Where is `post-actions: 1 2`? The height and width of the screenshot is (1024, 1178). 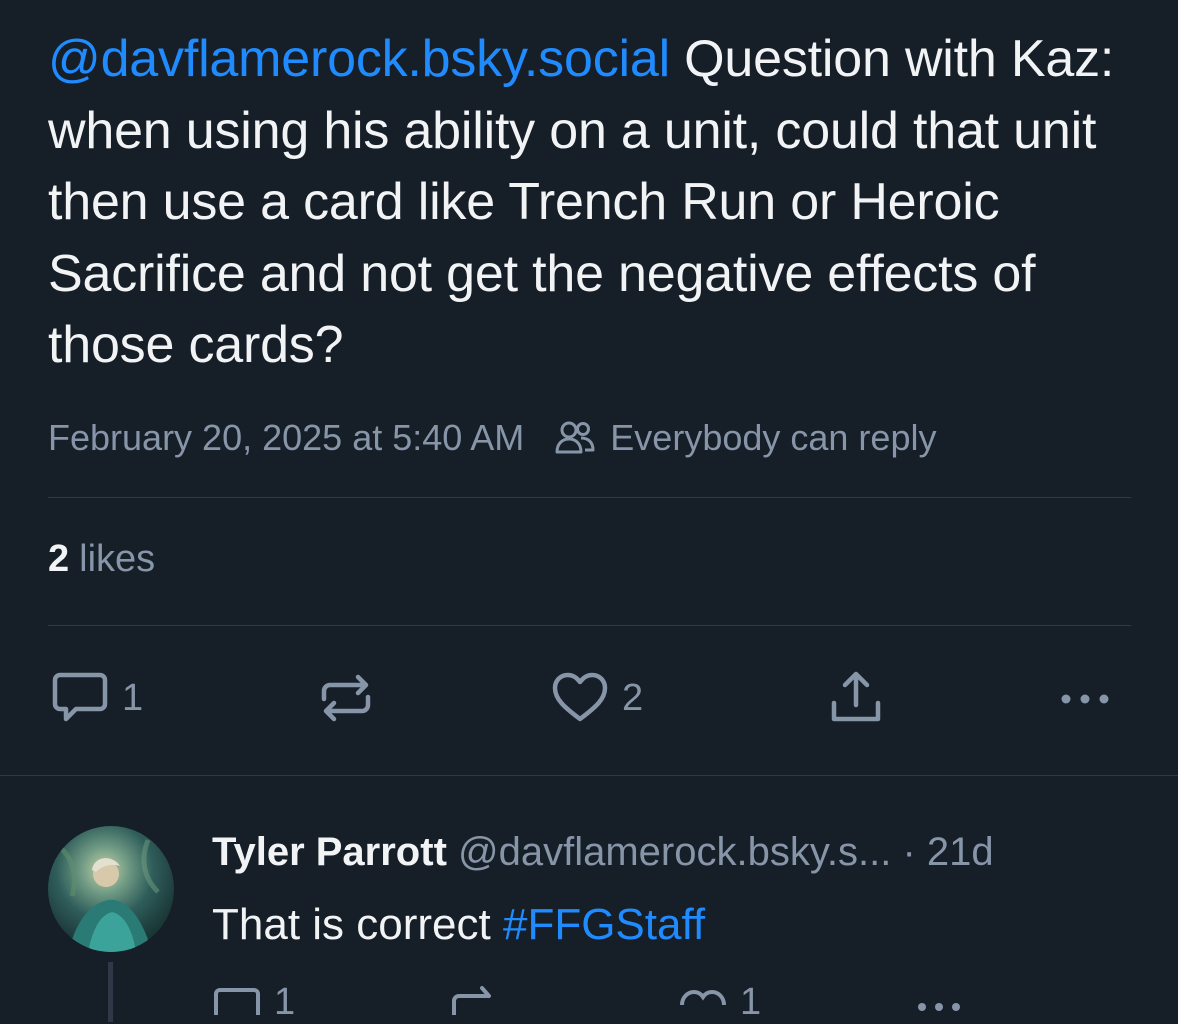 post-actions: 1 2 is located at coordinates (589, 698).